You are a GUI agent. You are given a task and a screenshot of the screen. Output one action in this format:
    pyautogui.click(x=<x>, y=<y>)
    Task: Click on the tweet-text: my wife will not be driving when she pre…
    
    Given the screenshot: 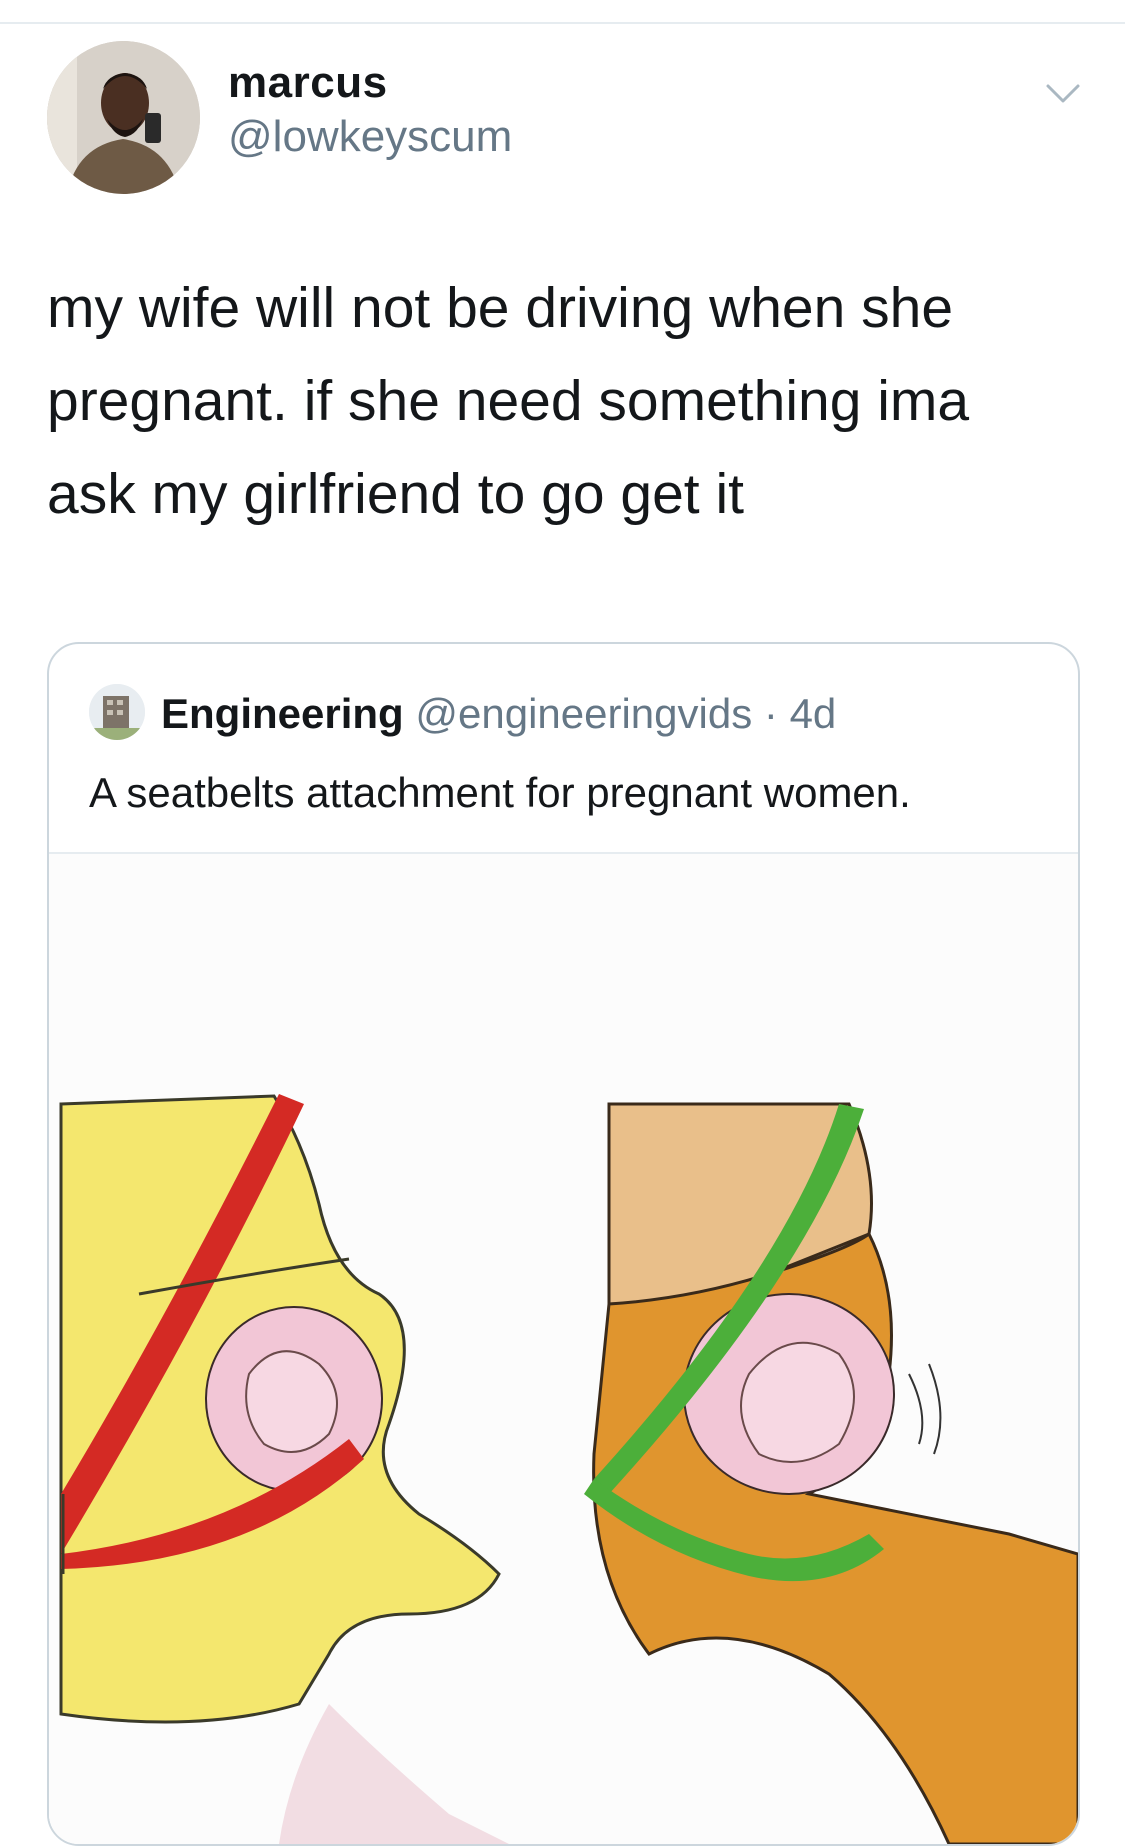 What is the action you would take?
    pyautogui.click(x=567, y=401)
    